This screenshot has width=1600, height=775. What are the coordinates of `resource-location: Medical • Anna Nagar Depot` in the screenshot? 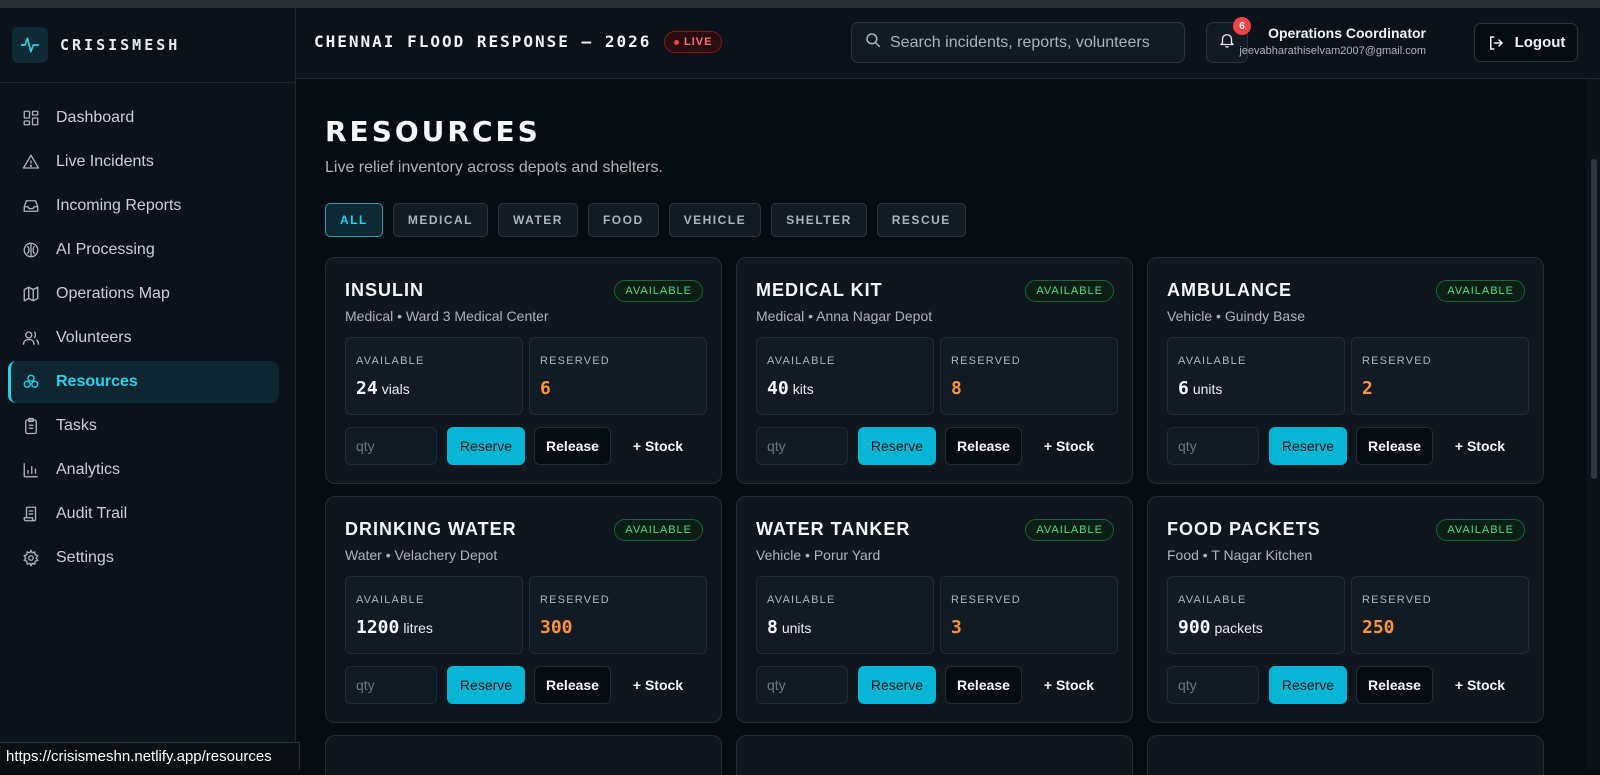 It's located at (844, 316).